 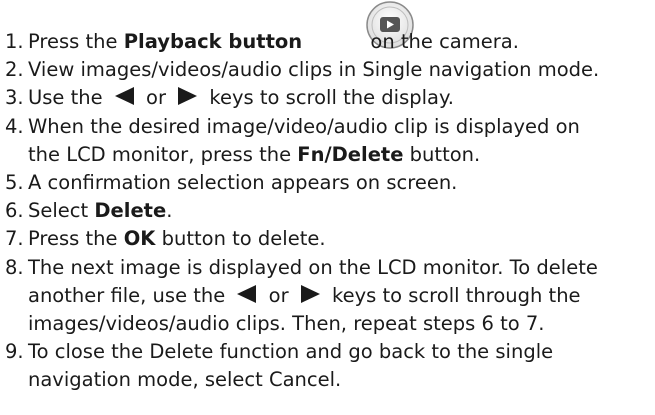 I want to click on step-text: another file, use the, so click(x=130, y=295).